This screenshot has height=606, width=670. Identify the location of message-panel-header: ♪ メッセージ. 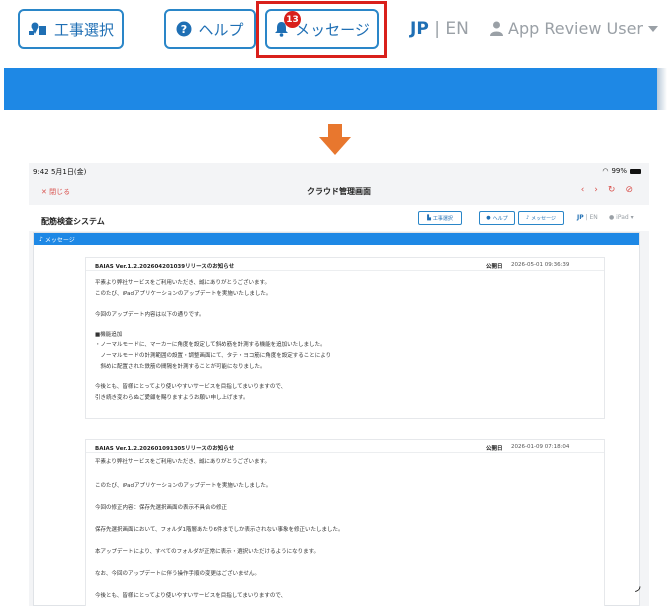
(336, 239).